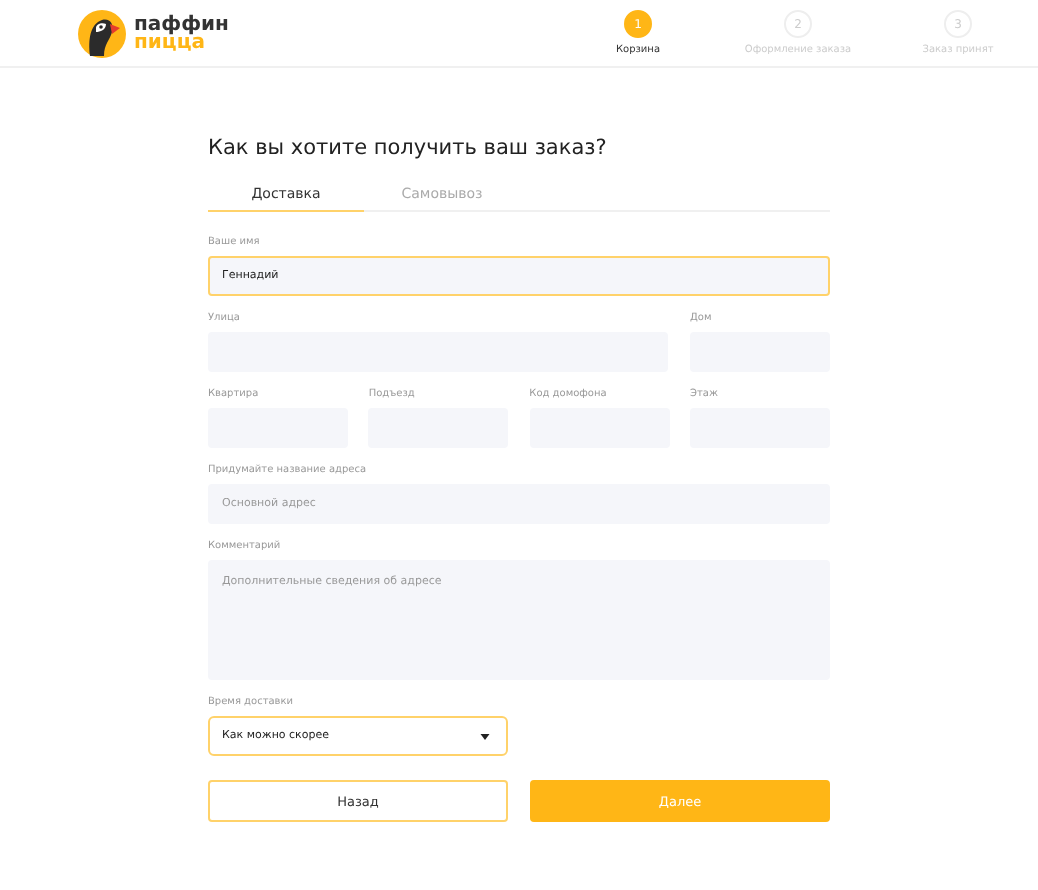 The height and width of the screenshot is (890, 1038). Describe the element at coordinates (181, 24) in the screenshot. I see `logo-wordmark-top: паффин` at that location.